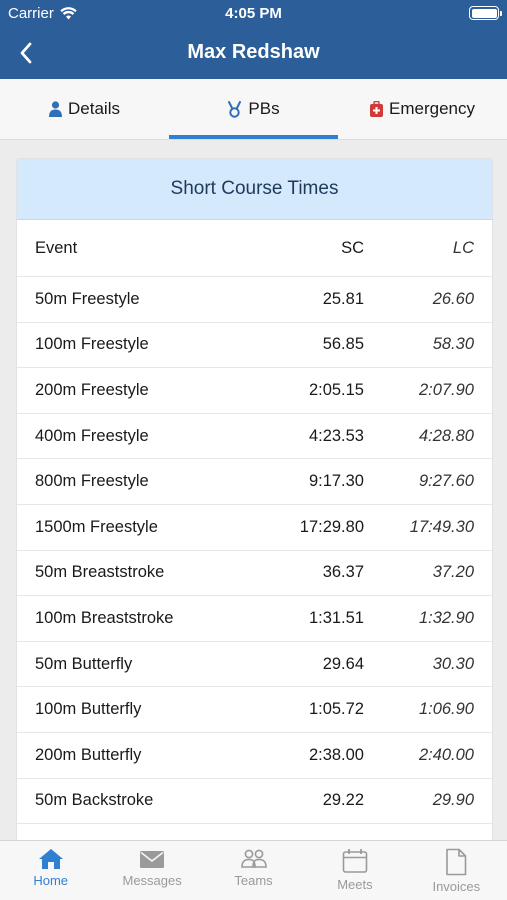 The width and height of the screenshot is (507, 900). Describe the element at coordinates (355, 884) in the screenshot. I see `tabbar-label-meets: Meets` at that location.